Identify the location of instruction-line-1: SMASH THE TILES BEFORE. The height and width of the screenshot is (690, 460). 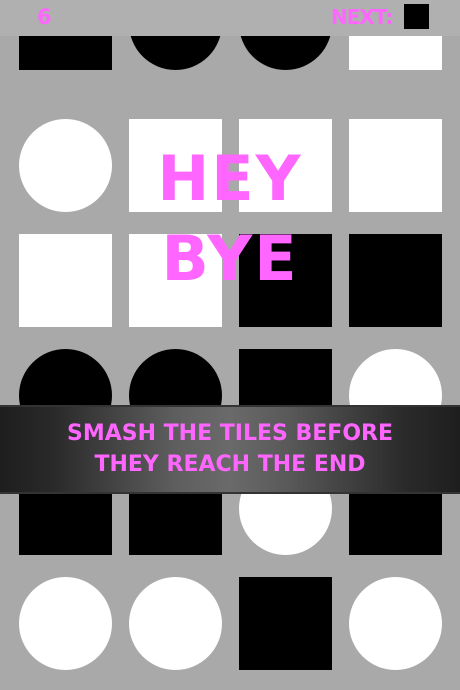
(230, 433).